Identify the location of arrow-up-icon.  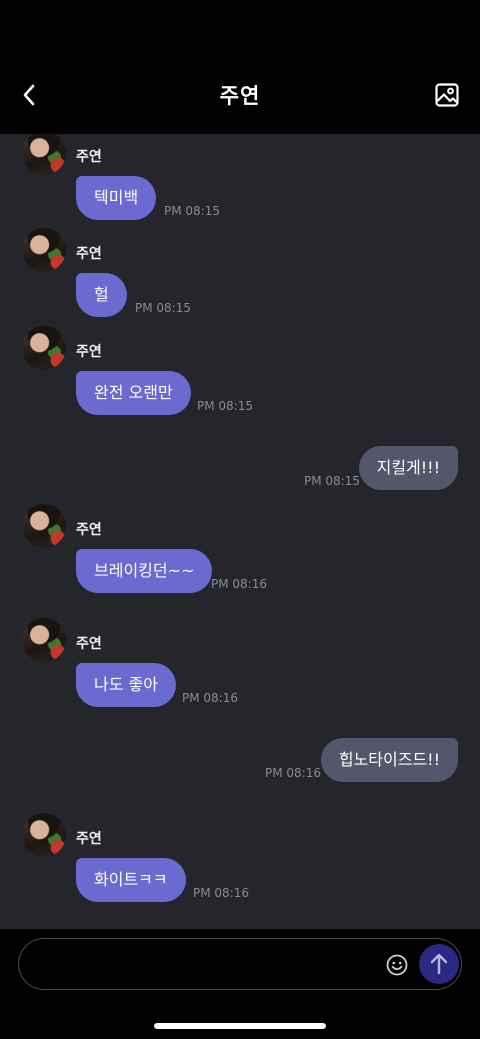
(439, 964).